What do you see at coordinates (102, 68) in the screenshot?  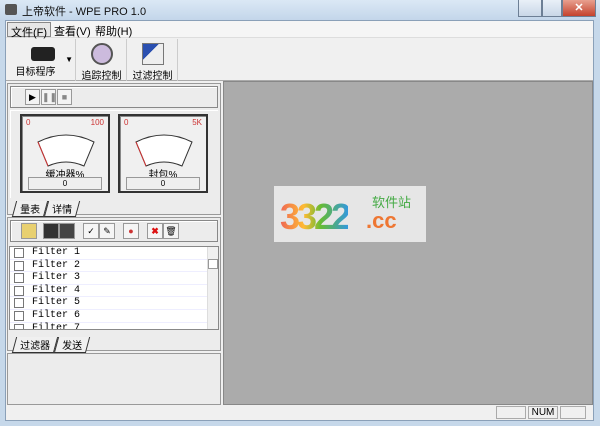 I see `trace-console-button: 追踪控制台` at bounding box center [102, 68].